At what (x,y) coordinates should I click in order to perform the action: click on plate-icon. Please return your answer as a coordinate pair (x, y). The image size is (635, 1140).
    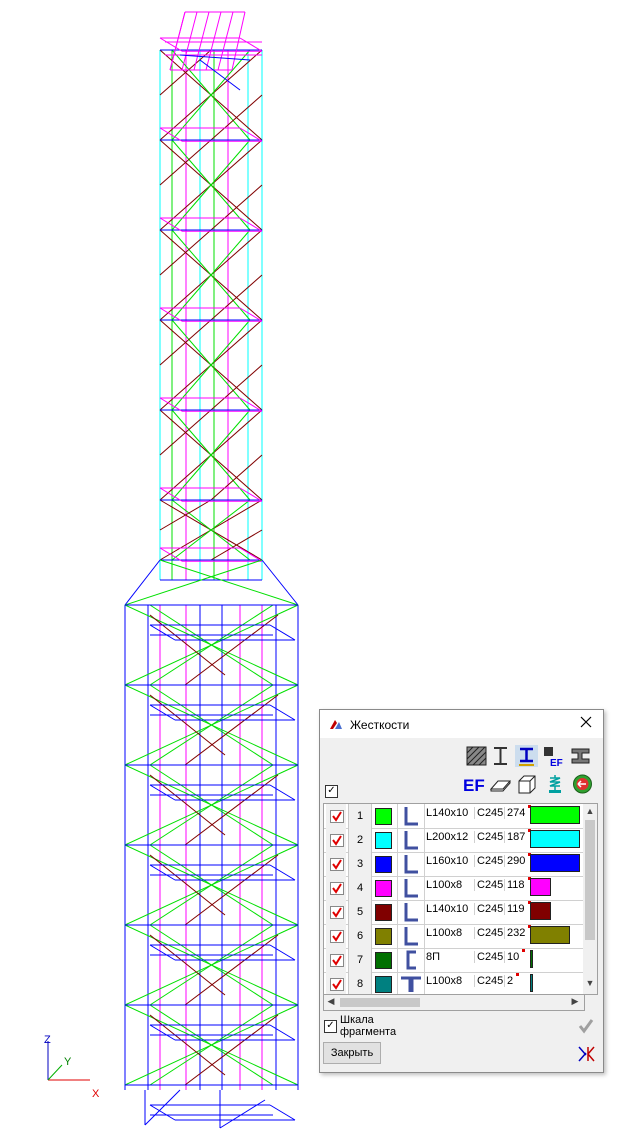
    Looking at the image, I should click on (500, 784).